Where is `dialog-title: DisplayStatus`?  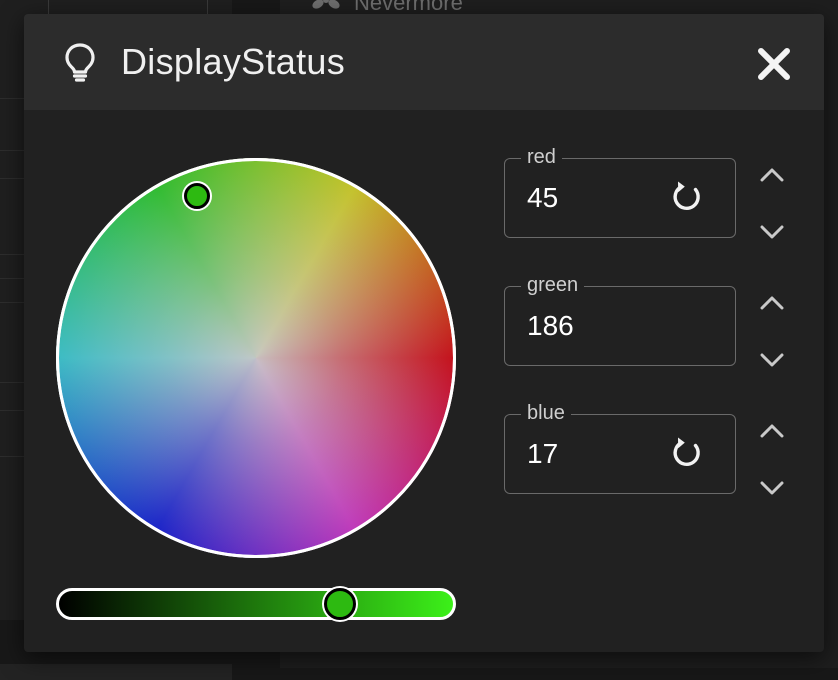
dialog-title: DisplayStatus is located at coordinates (233, 61).